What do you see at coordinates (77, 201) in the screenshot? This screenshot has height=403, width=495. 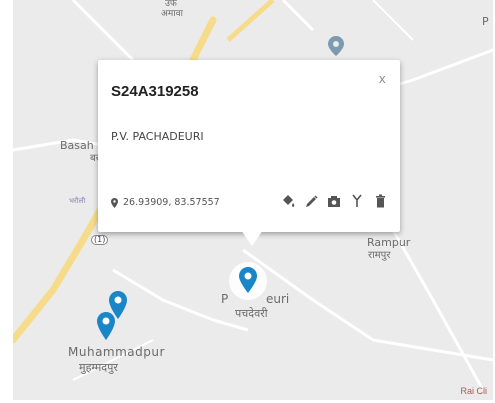 I see `place-label-small-hindi: भरौली` at bounding box center [77, 201].